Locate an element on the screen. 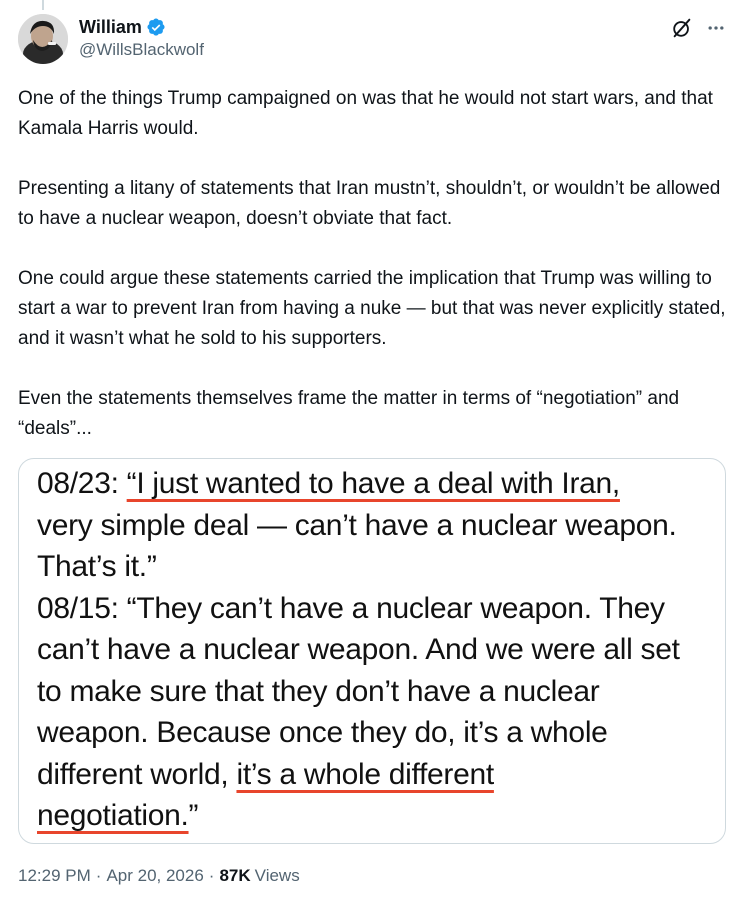  avatar is located at coordinates (43, 39).